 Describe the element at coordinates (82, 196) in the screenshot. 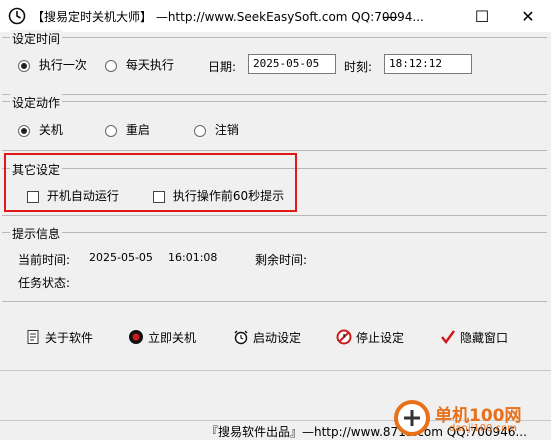

I see `autostart-label: 开机自动运行` at that location.